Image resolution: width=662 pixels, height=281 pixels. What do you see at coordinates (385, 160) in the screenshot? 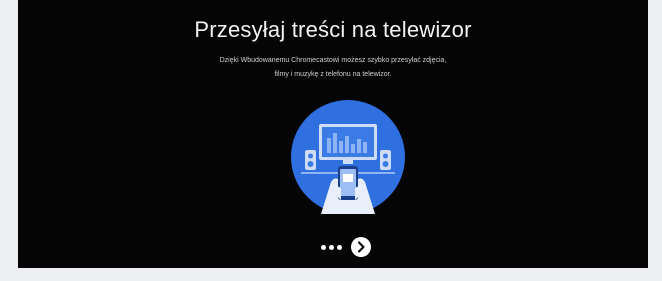
I see `speaker-right-icon` at bounding box center [385, 160].